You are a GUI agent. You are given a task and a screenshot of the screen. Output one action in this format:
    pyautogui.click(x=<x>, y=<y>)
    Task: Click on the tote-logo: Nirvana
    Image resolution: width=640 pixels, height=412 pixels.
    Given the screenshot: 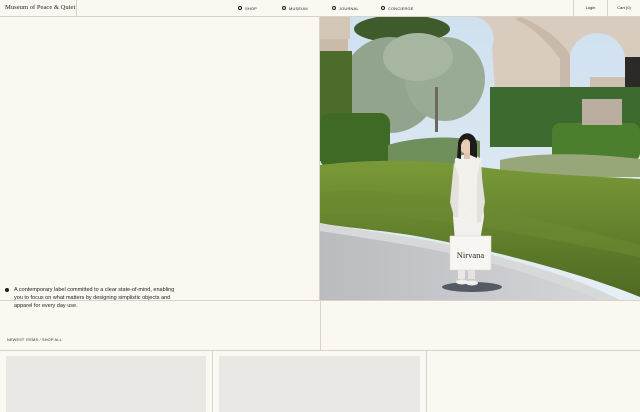 What is the action you would take?
    pyautogui.click(x=471, y=255)
    